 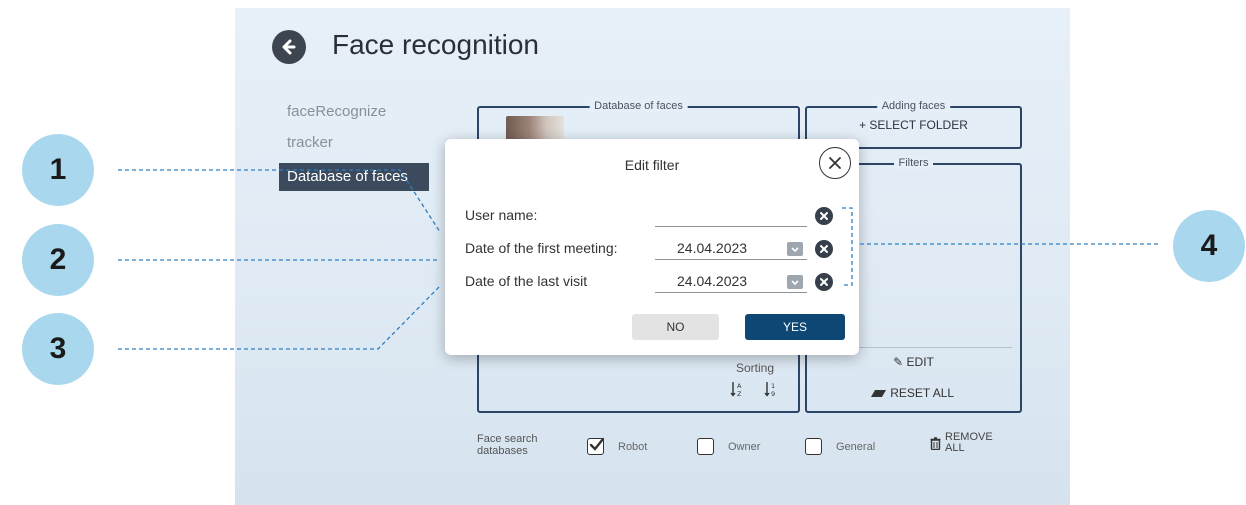 I want to click on close-icon, so click(x=835, y=163).